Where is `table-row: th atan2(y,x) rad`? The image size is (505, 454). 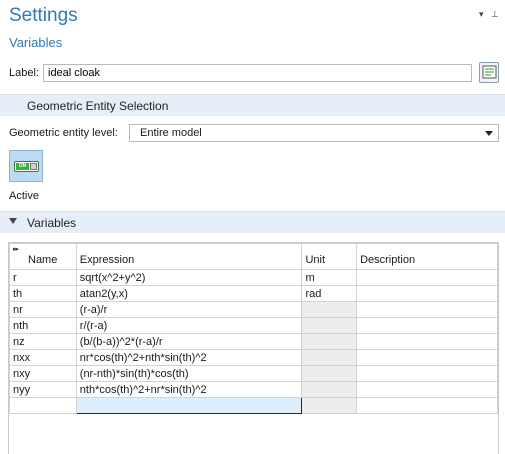 table-row: th atan2(y,x) rad is located at coordinates (253, 293).